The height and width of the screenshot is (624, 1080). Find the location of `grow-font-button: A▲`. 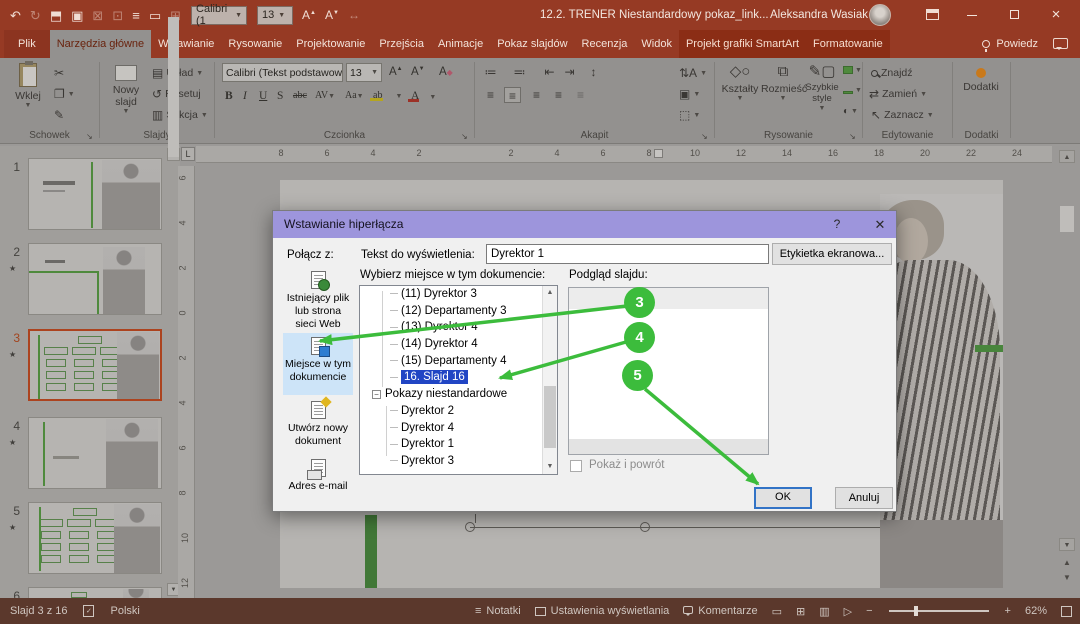

grow-font-button: A▲ is located at coordinates (396, 72).